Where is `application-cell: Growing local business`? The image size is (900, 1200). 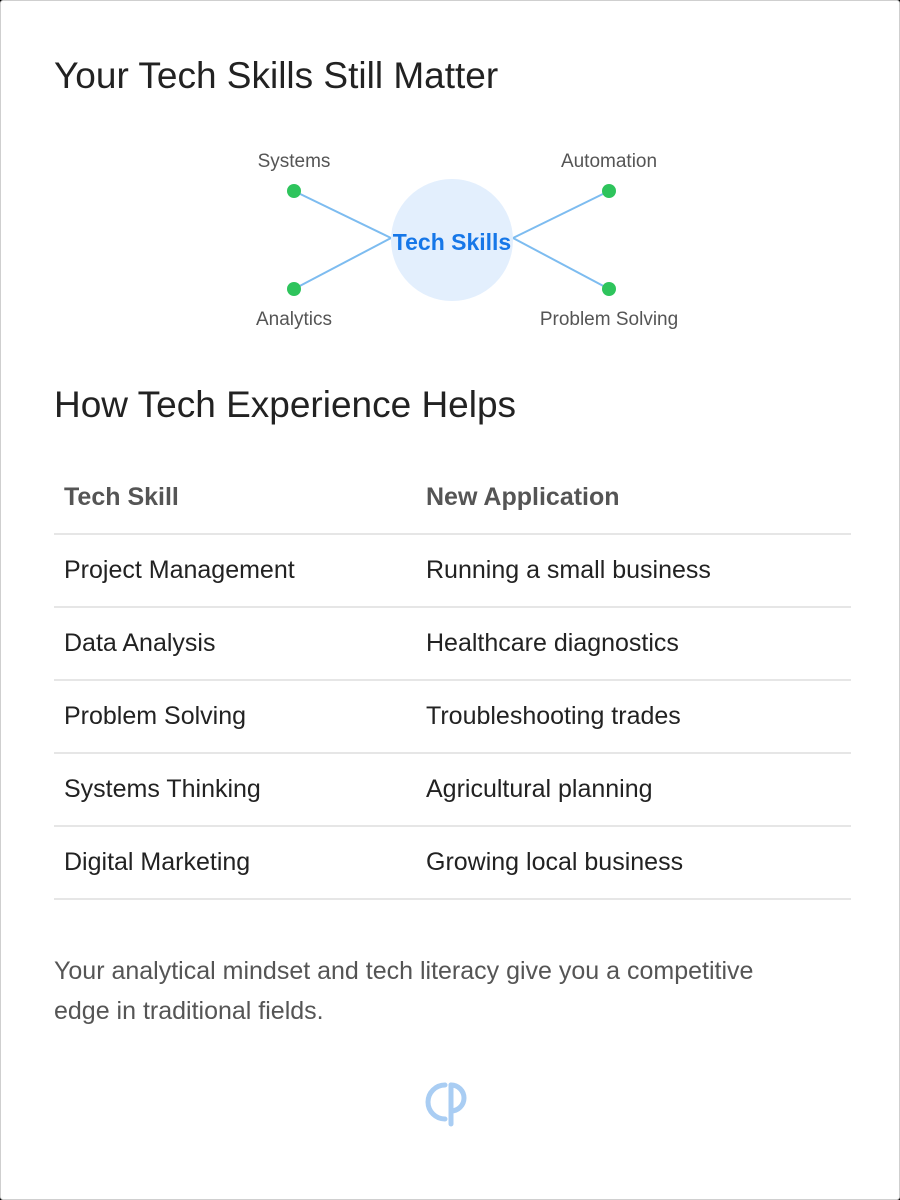
application-cell: Growing local business is located at coordinates (633, 863).